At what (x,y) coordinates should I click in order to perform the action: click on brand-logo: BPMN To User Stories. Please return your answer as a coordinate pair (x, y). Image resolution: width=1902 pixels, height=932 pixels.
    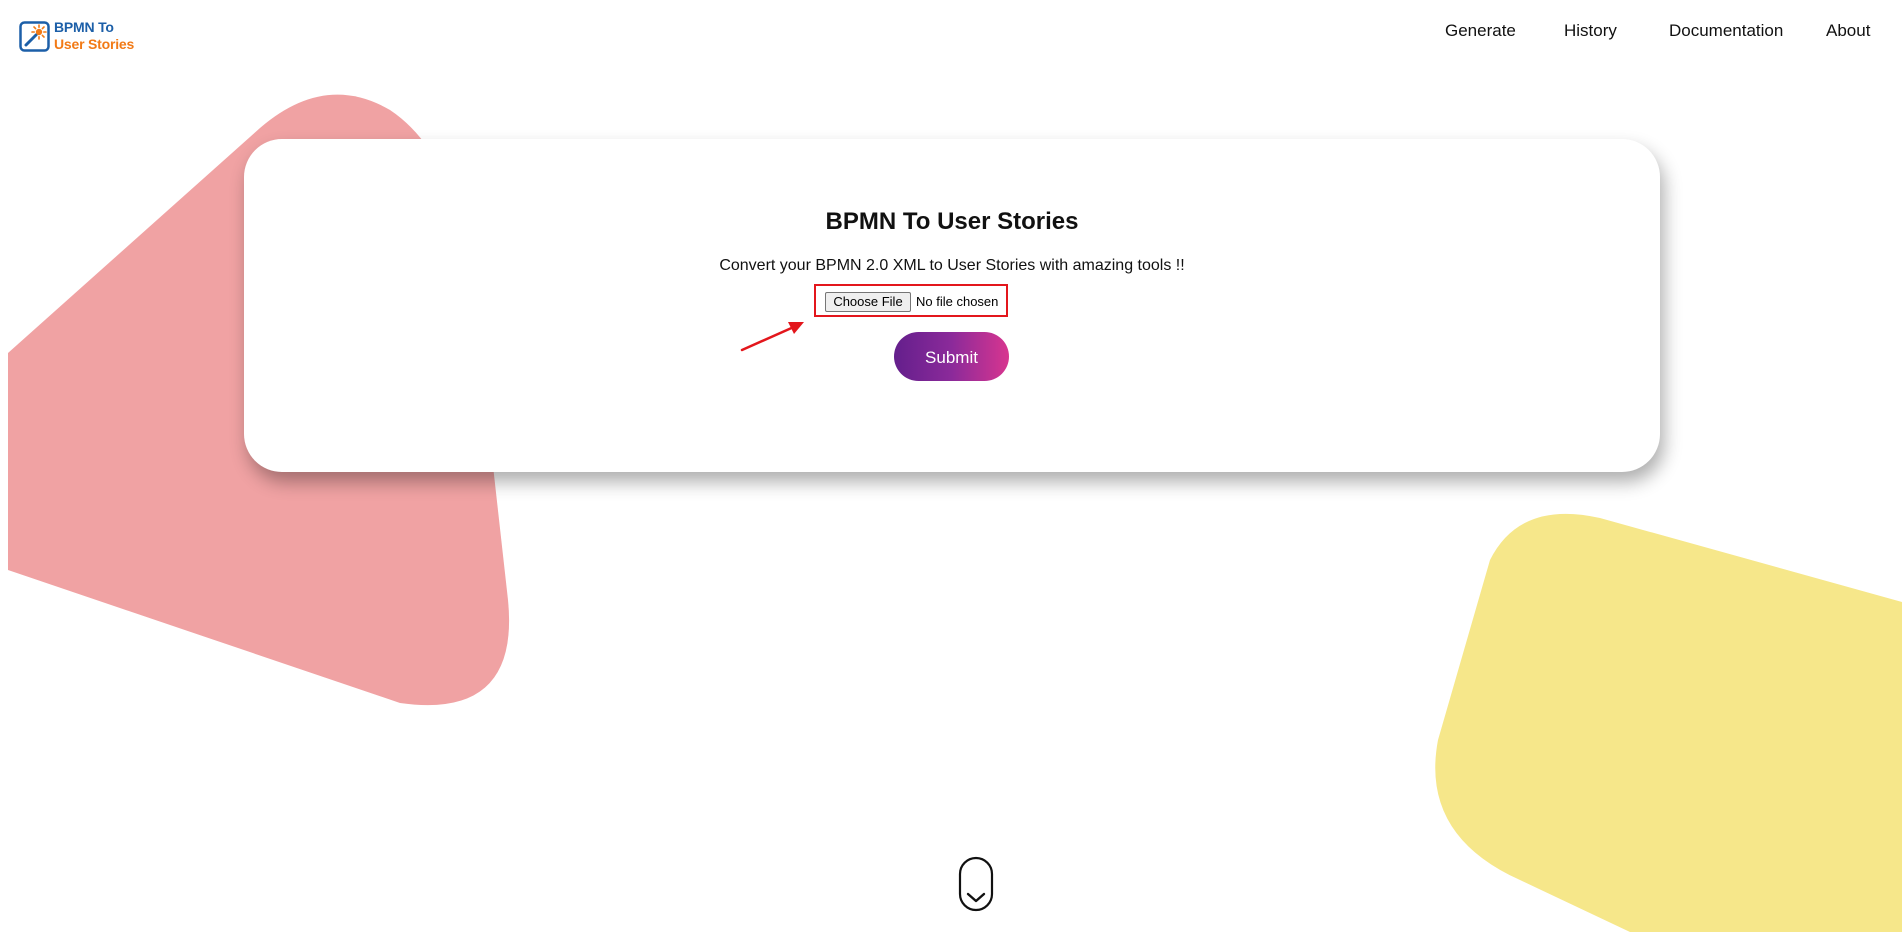
    Looking at the image, I should click on (76, 36).